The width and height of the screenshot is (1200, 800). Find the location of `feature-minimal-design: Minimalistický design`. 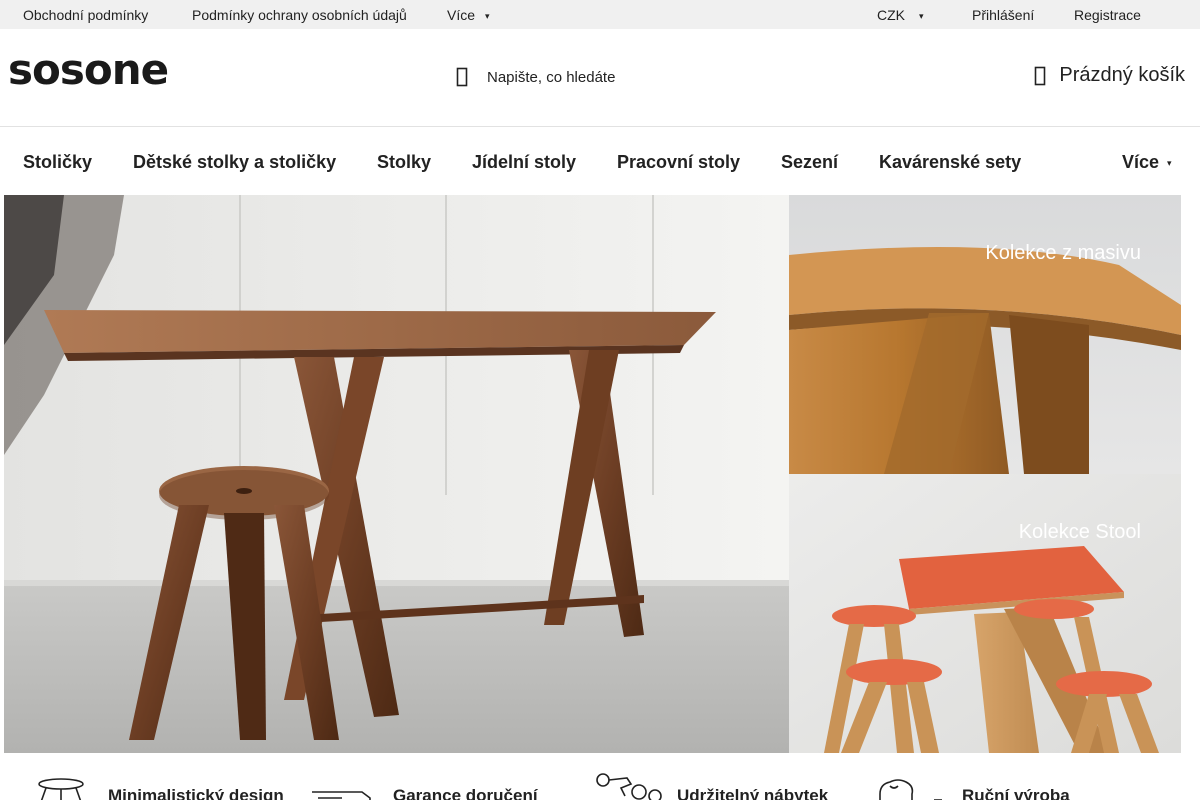

feature-minimal-design: Minimalistický design is located at coordinates (160, 786).